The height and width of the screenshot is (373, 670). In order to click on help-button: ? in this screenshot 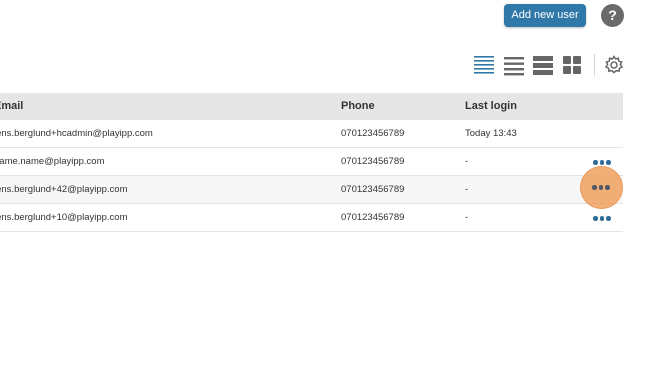, I will do `click(612, 15)`.